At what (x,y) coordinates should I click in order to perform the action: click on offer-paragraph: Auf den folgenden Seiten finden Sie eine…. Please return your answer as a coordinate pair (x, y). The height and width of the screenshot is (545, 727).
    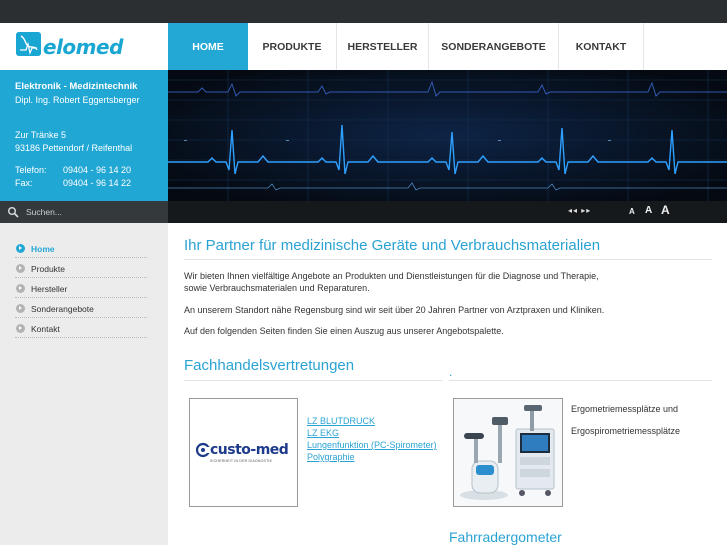
    Looking at the image, I should click on (344, 331).